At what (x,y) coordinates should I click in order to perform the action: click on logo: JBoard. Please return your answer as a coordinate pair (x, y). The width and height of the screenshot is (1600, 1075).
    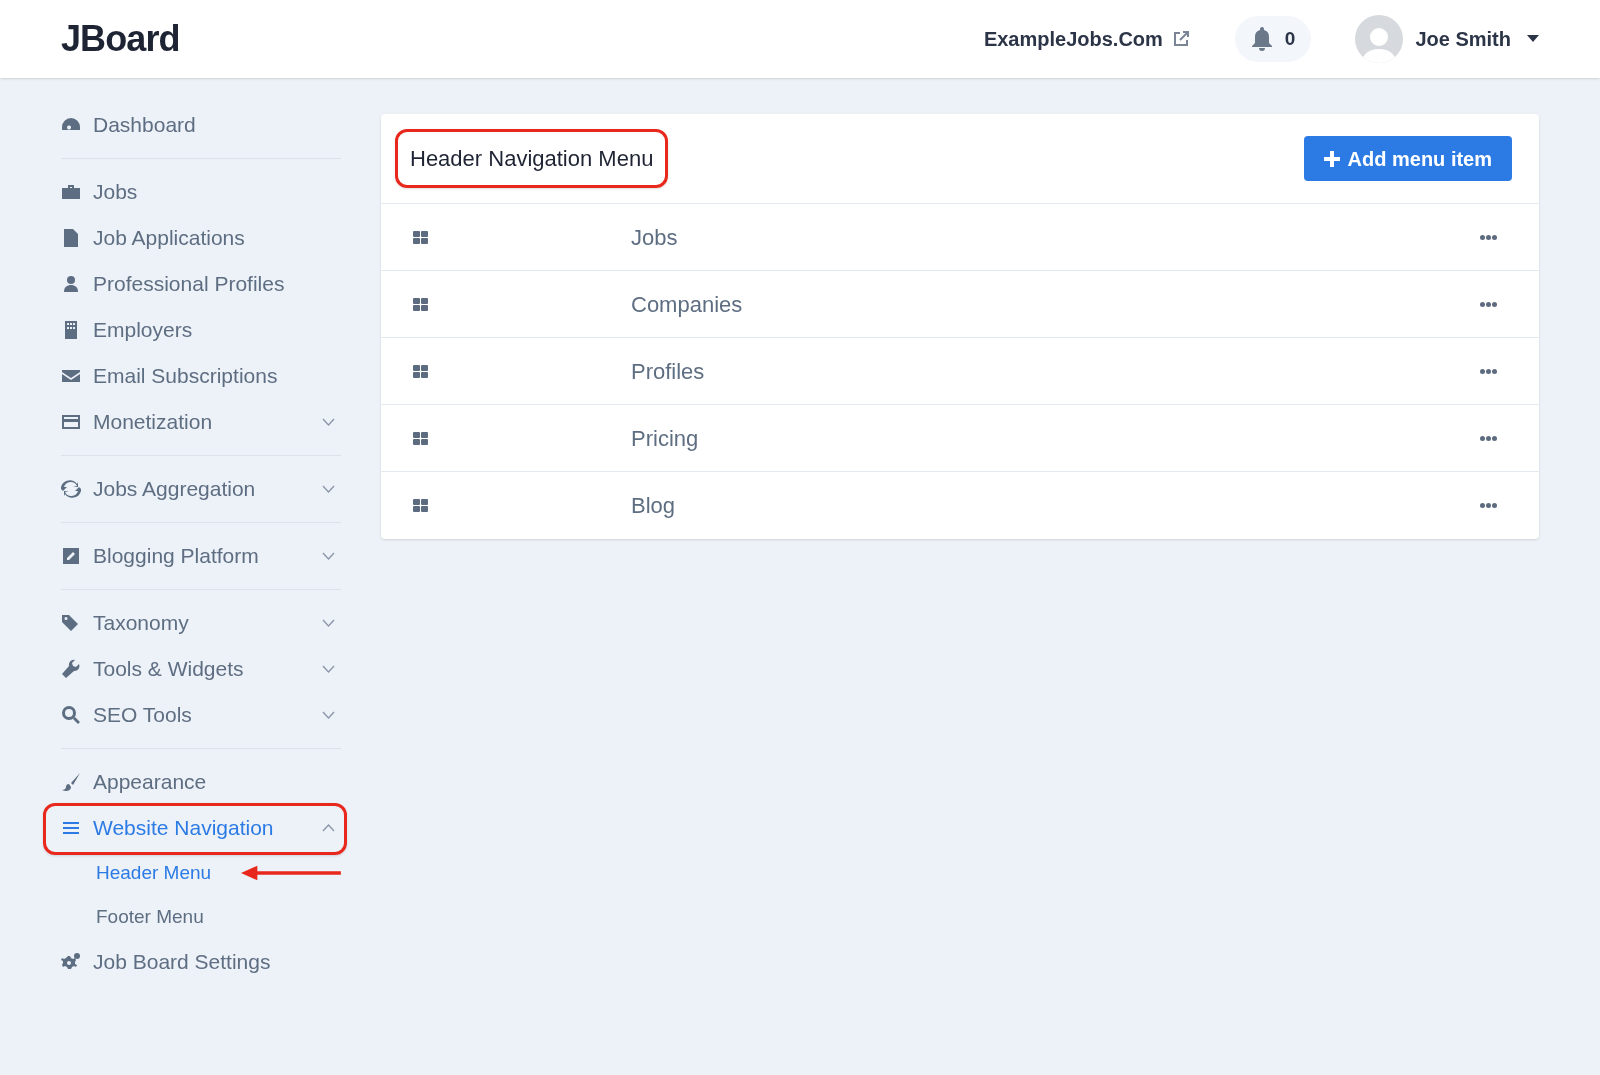
    Looking at the image, I should click on (120, 39).